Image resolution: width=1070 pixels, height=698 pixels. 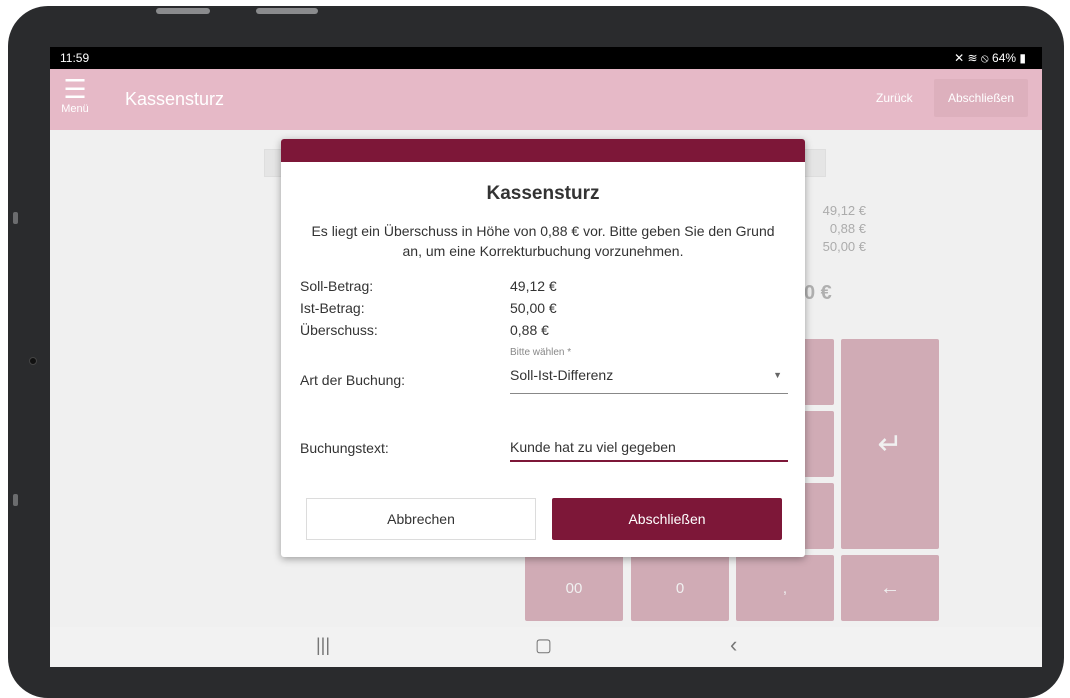 I want to click on power-button, so click(x=287, y=11).